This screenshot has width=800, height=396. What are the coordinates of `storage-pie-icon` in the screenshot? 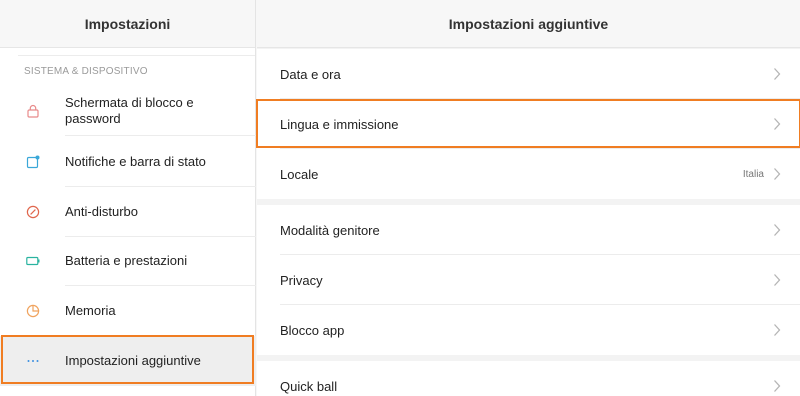 It's located at (33, 311).